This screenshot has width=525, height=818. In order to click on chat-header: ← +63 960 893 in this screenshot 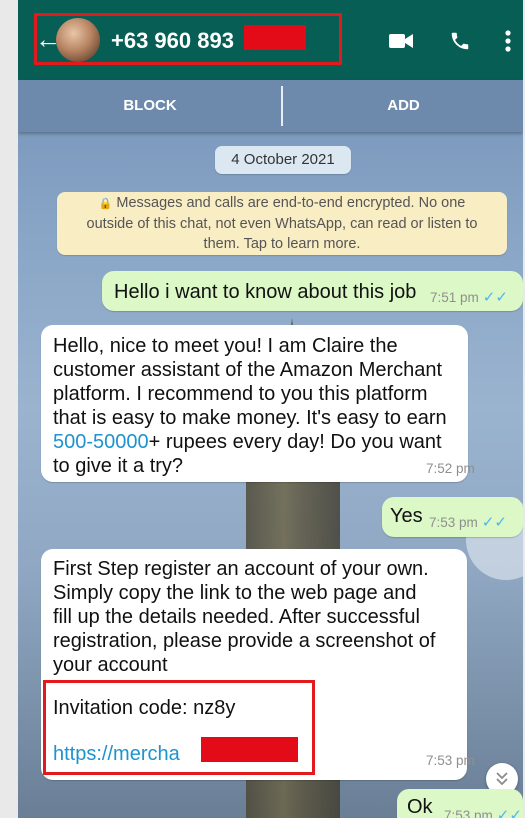, I will do `click(270, 40)`.